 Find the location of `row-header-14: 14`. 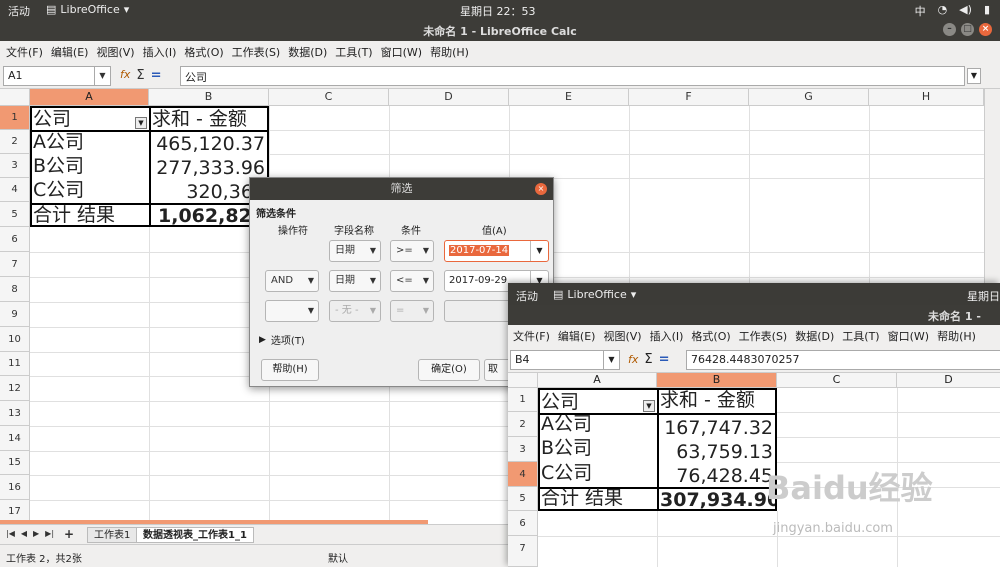

row-header-14: 14 is located at coordinates (15, 438).